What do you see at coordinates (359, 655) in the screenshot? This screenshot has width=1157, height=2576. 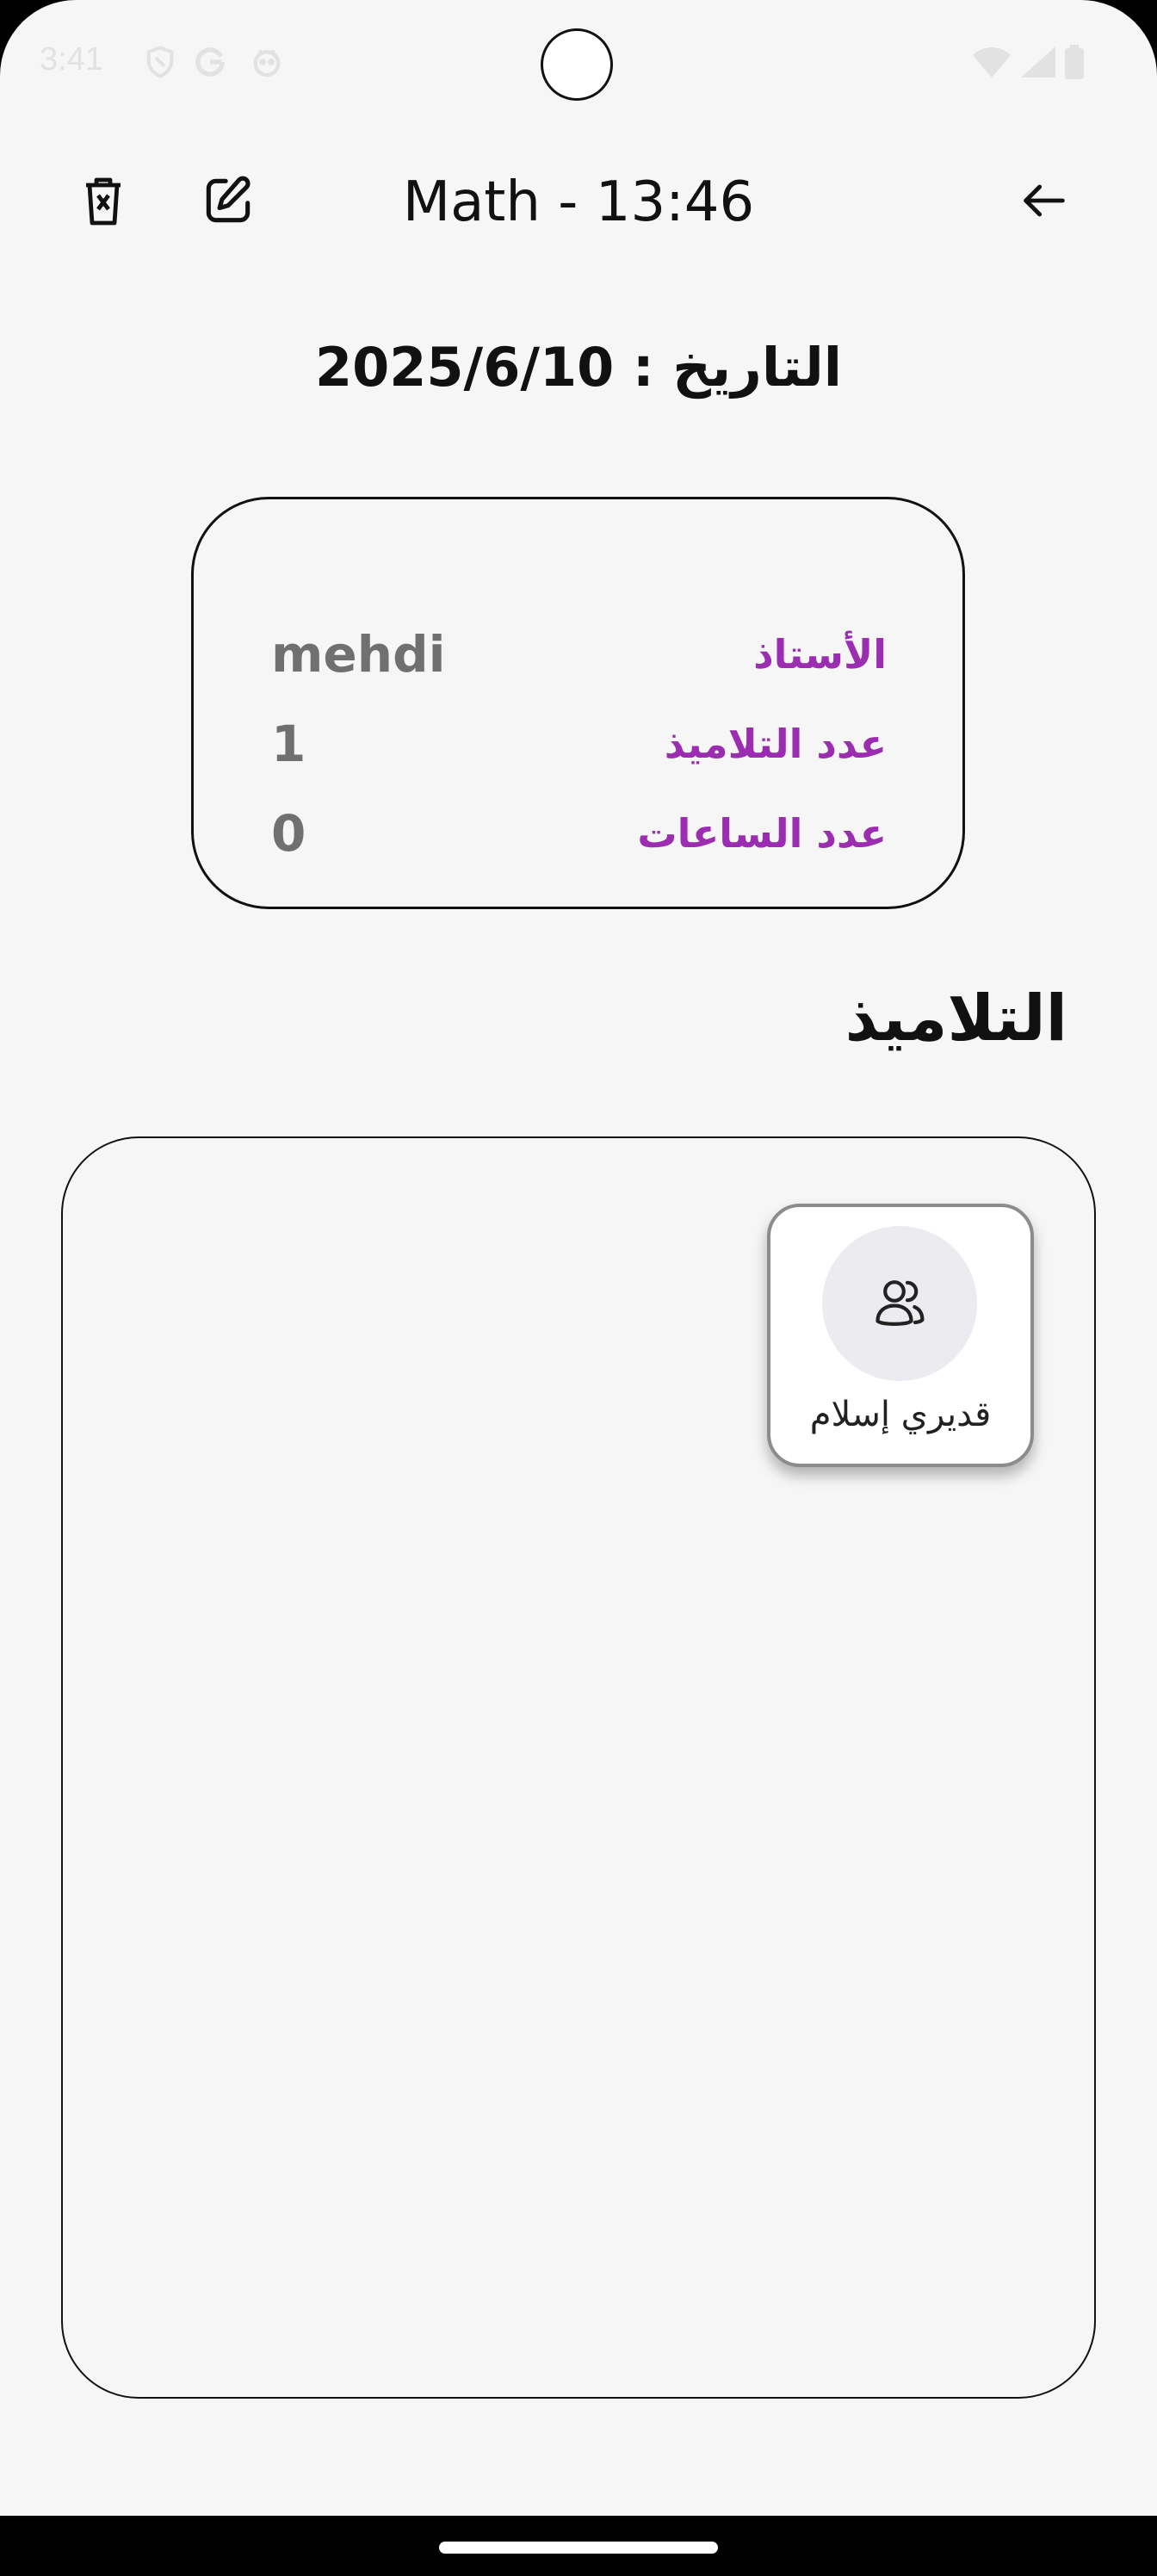 I see `teacher-value: mehdi` at bounding box center [359, 655].